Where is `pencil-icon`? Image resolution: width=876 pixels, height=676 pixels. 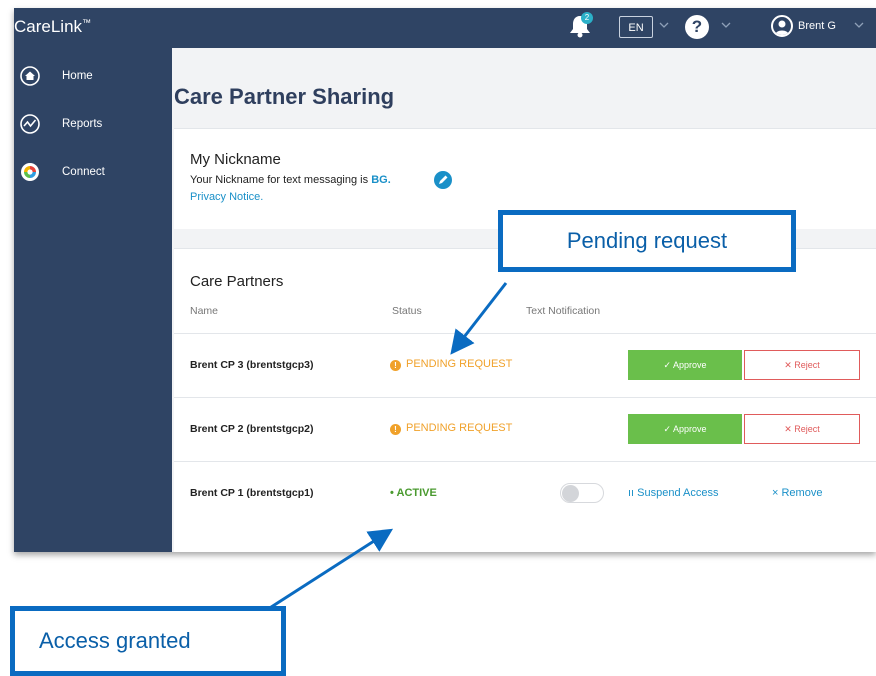
pencil-icon is located at coordinates (443, 179).